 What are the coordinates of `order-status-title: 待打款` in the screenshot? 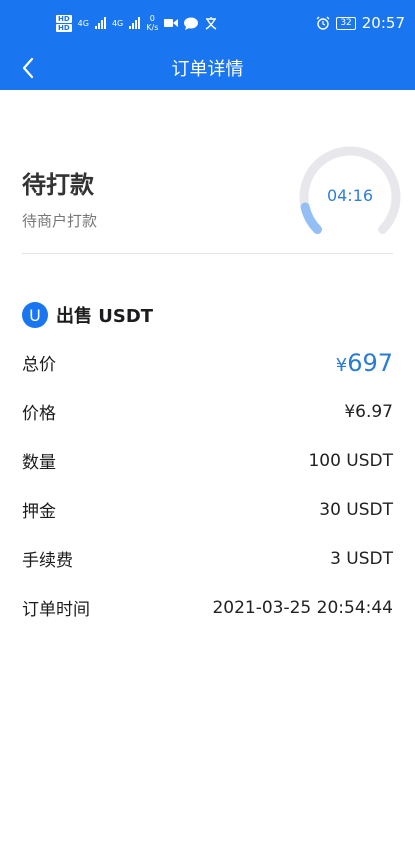 It's located at (58, 185).